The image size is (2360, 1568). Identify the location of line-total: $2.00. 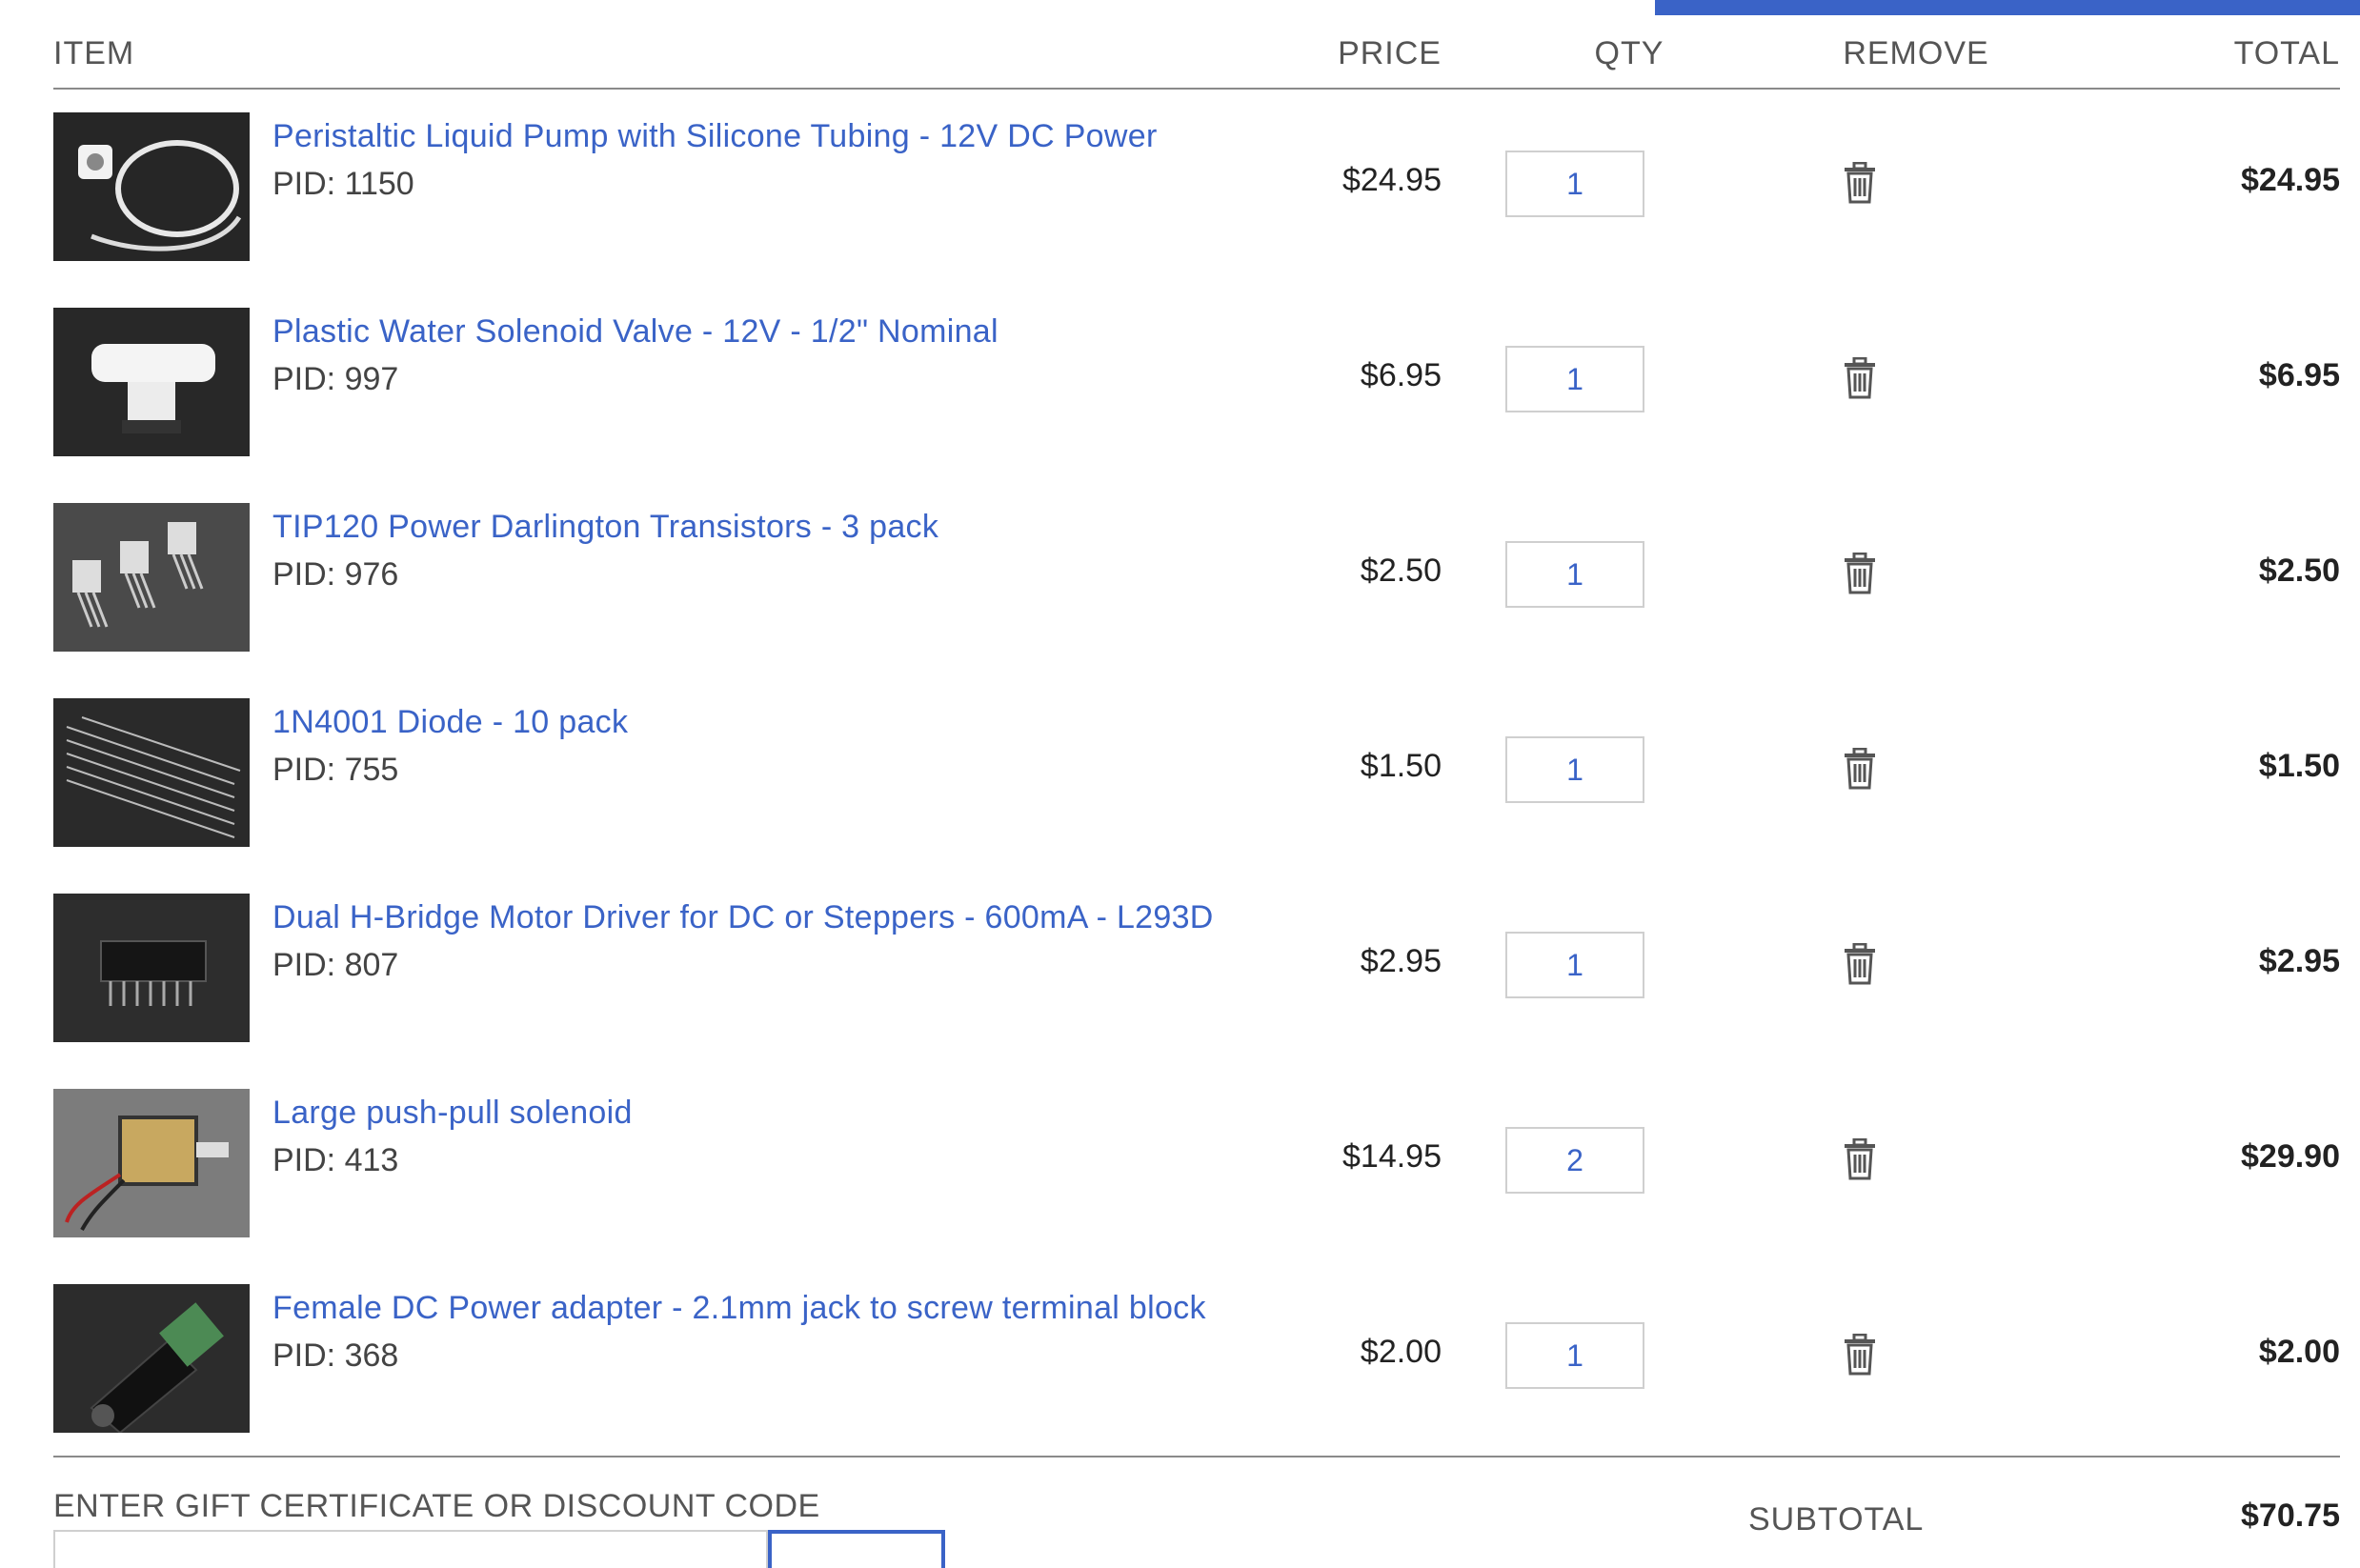
(2299, 1352).